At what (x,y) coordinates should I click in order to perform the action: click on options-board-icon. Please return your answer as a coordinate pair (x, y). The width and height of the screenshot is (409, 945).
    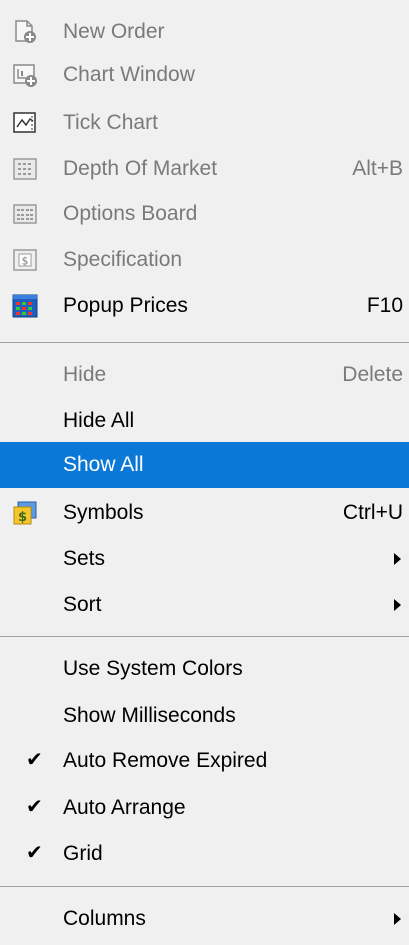
    Looking at the image, I should click on (25, 214).